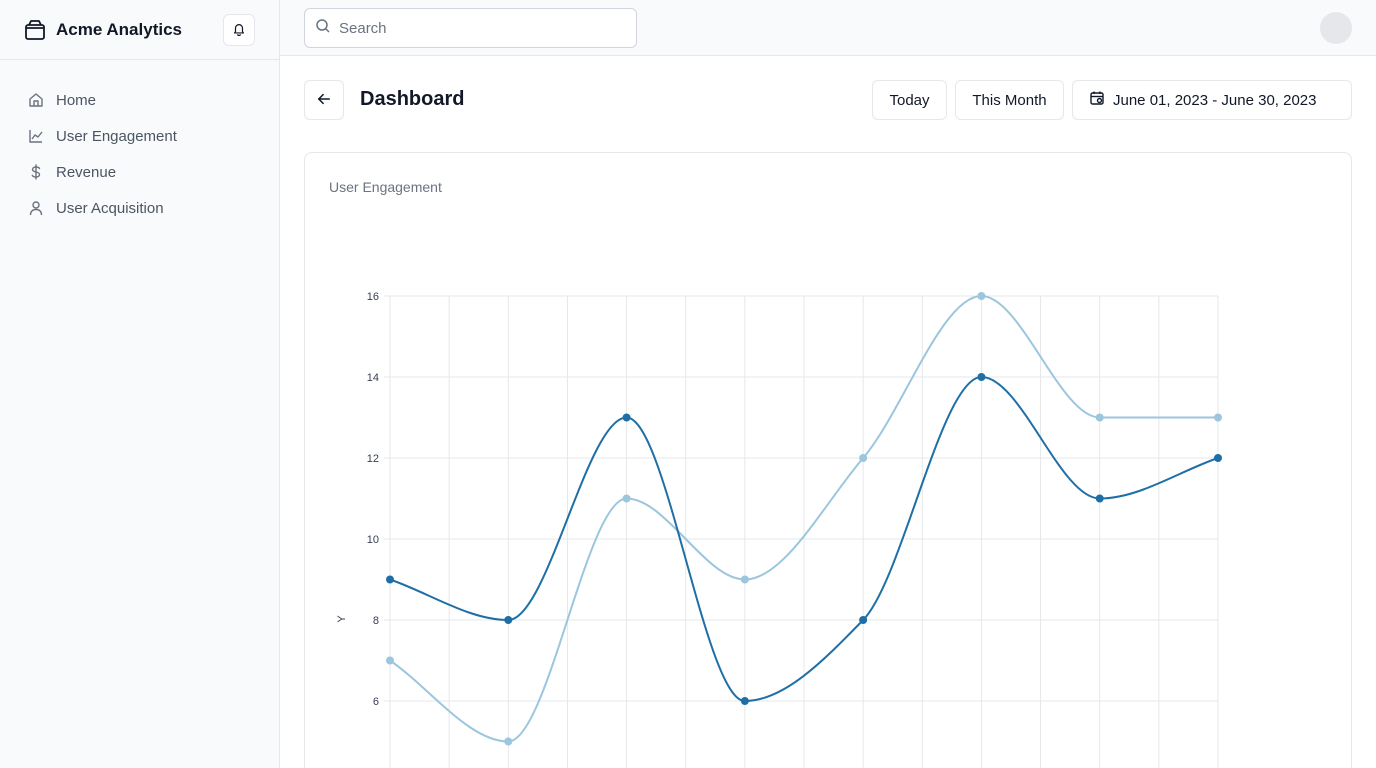 Image resolution: width=1376 pixels, height=768 pixels. Describe the element at coordinates (373, 297) in the screenshot. I see `y-tick-label: 16` at that location.